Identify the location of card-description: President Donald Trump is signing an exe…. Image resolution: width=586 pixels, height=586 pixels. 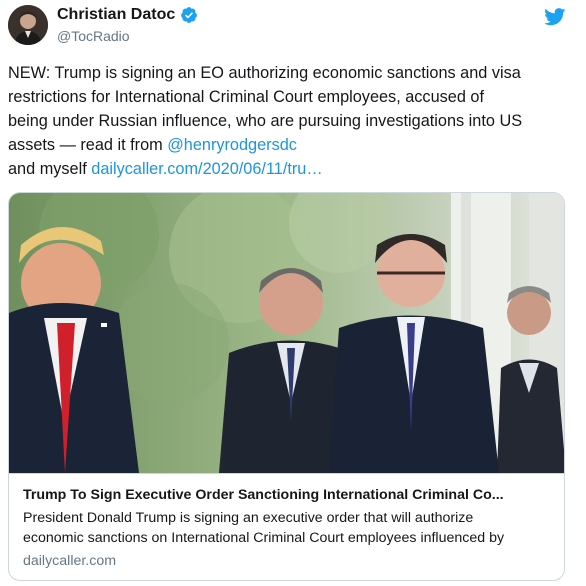
(287, 528).